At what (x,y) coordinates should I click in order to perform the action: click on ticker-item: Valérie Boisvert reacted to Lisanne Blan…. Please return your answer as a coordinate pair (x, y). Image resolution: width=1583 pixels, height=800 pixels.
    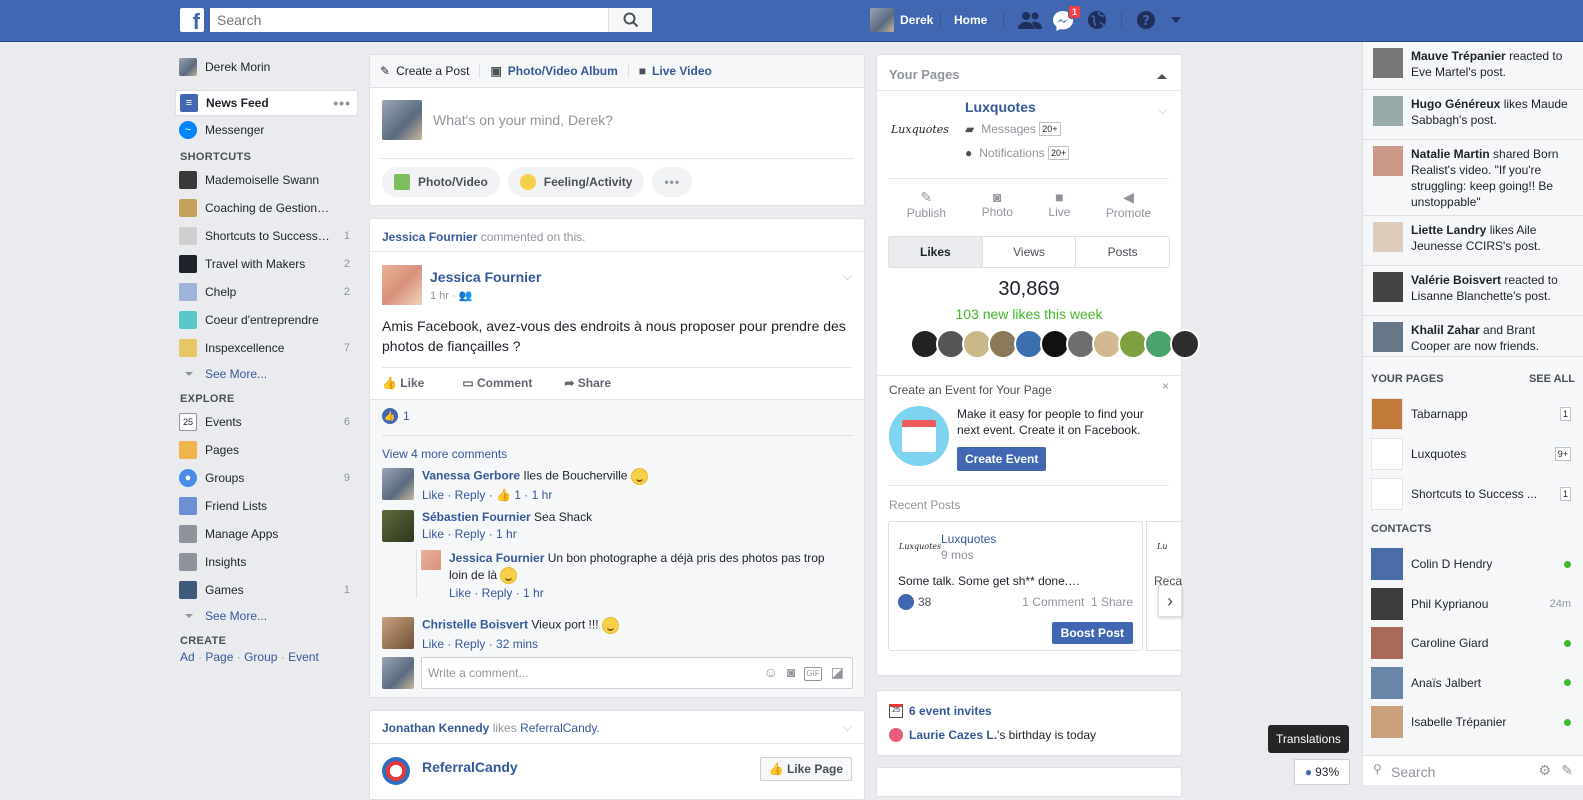
    Looking at the image, I should click on (1473, 288).